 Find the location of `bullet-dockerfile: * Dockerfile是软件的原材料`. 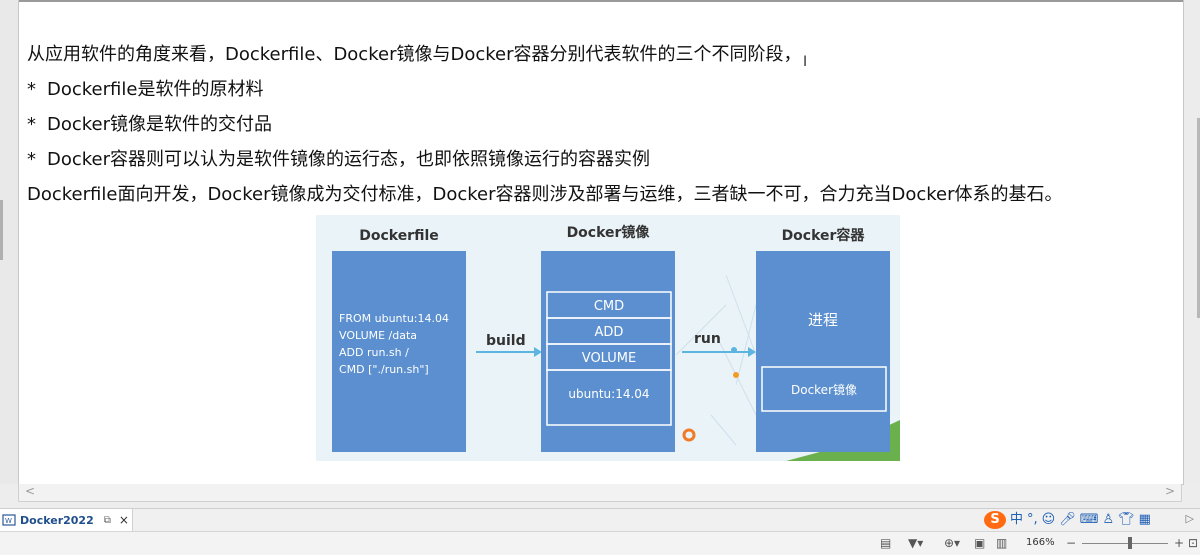

bullet-dockerfile: * Dockerfile是软件的原材料 is located at coordinates (145, 89).